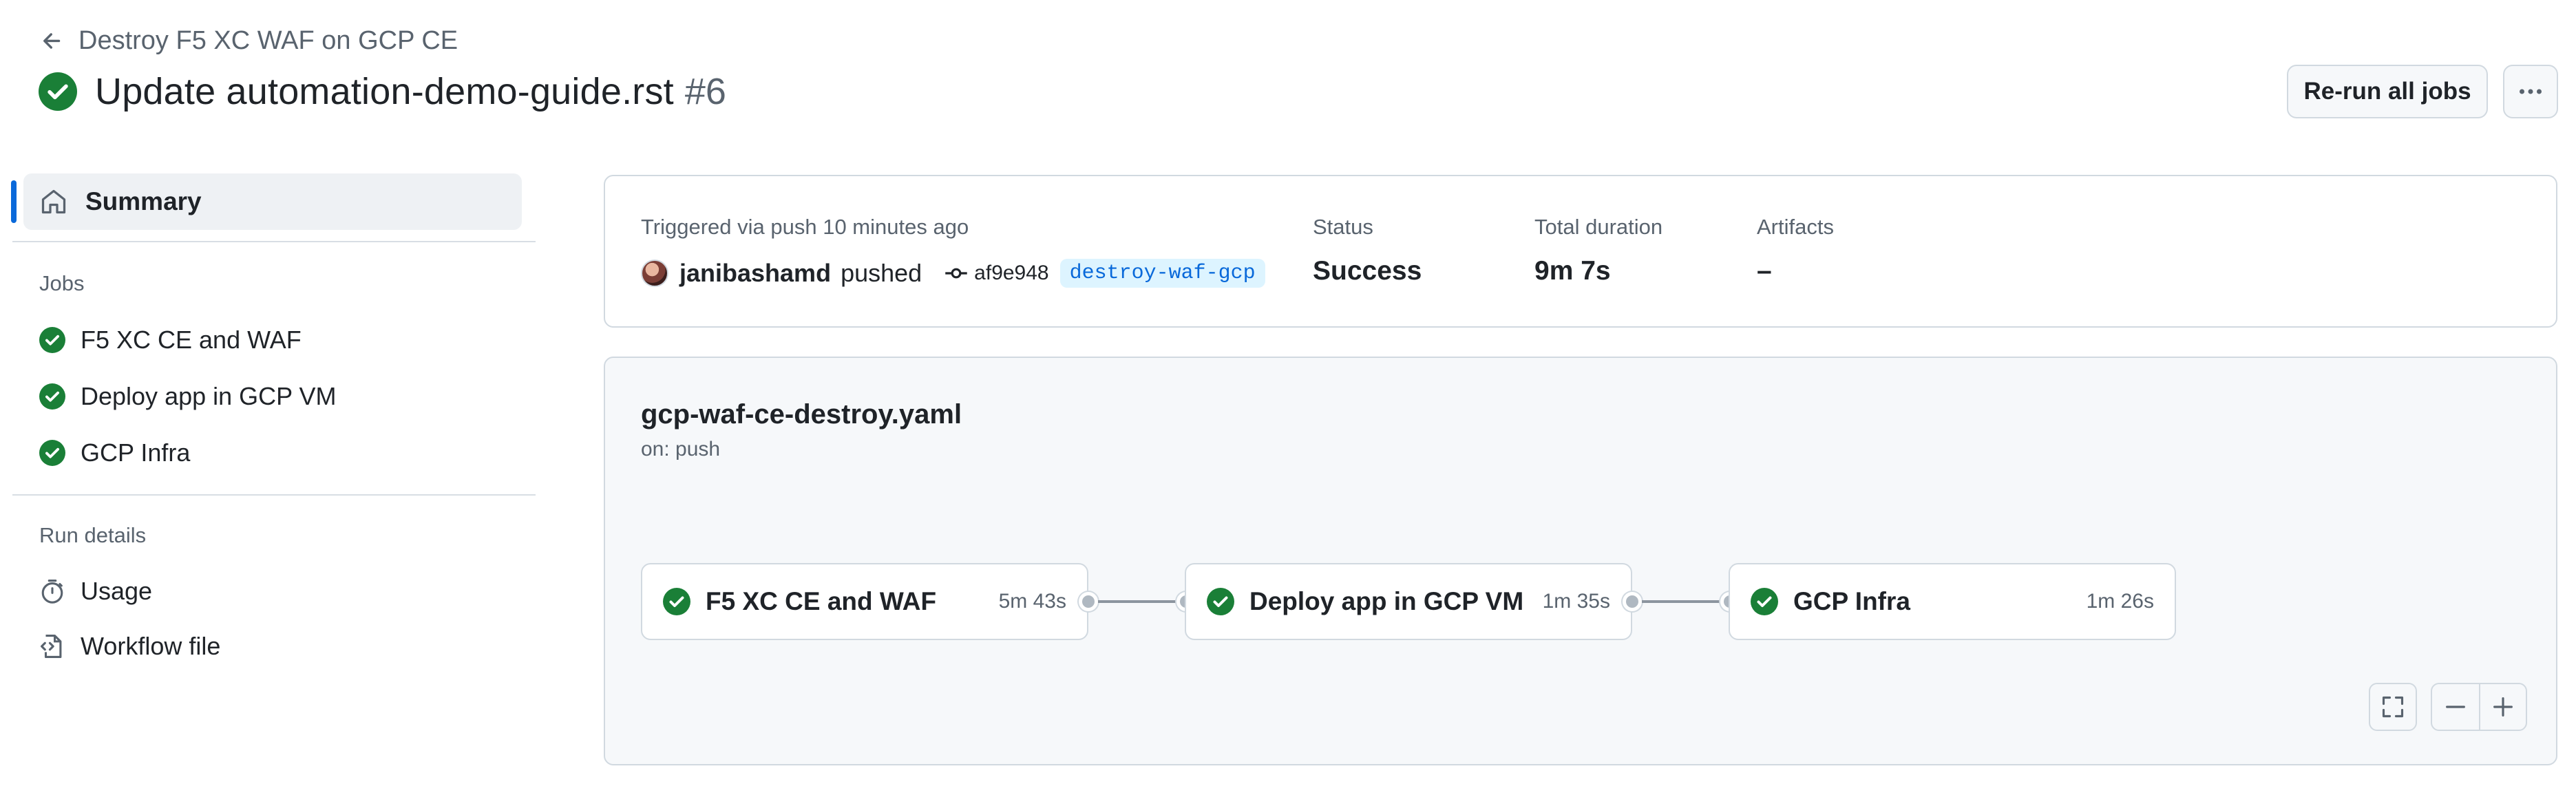 This screenshot has width=2576, height=795. What do you see at coordinates (52, 40) in the screenshot?
I see `arrow-left-icon` at bounding box center [52, 40].